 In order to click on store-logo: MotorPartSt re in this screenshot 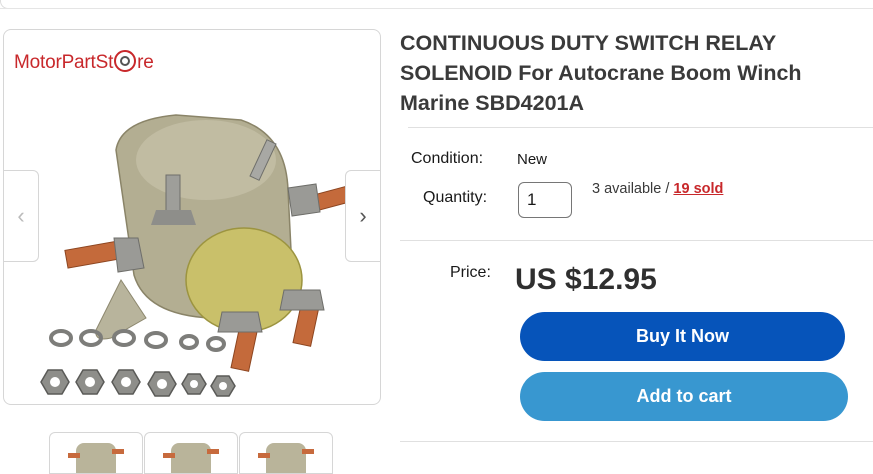, I will do `click(84, 62)`.